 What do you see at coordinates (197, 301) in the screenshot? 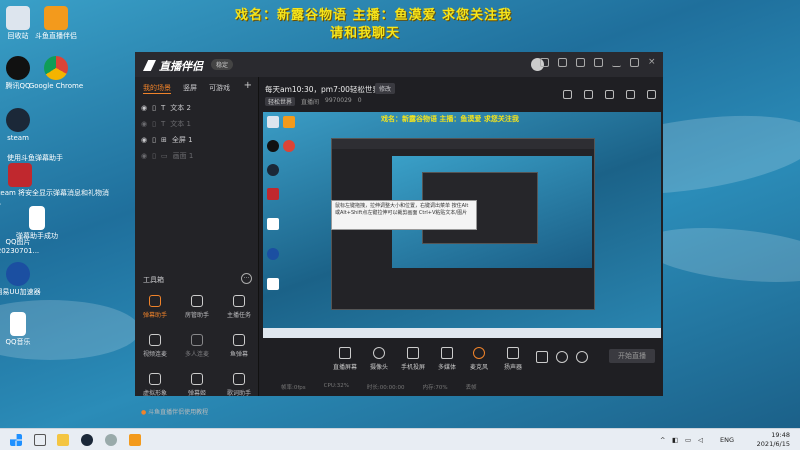
I see `manager-icon` at bounding box center [197, 301].